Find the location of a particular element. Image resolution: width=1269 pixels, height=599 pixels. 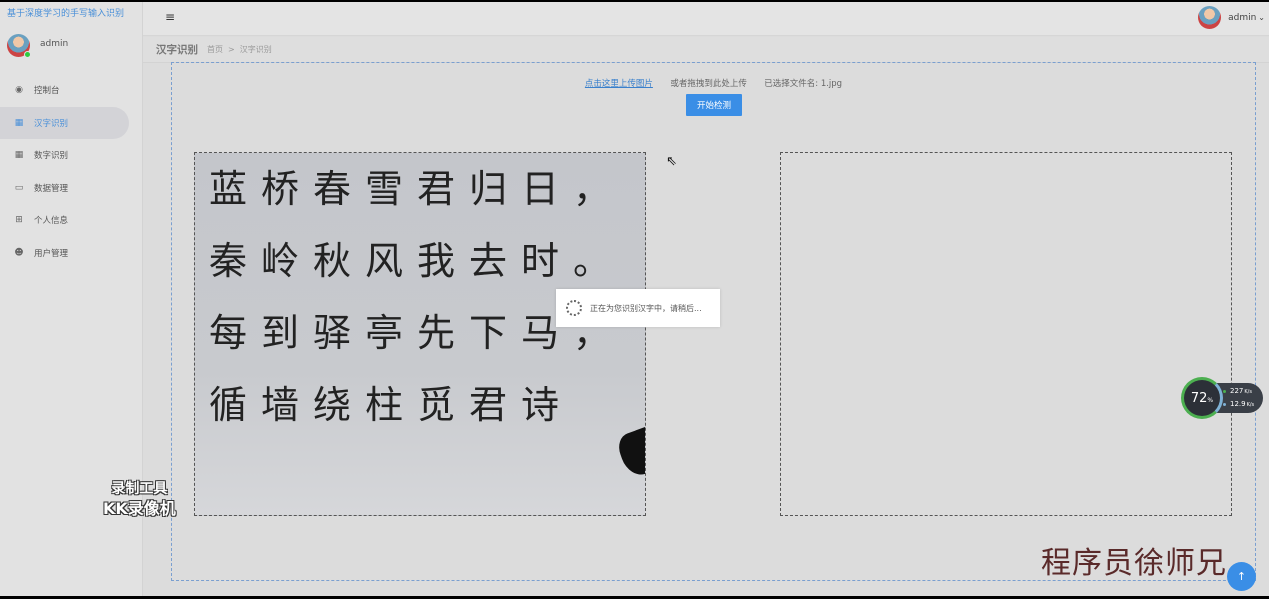

sidebar-user-name: admin is located at coordinates (54, 43).